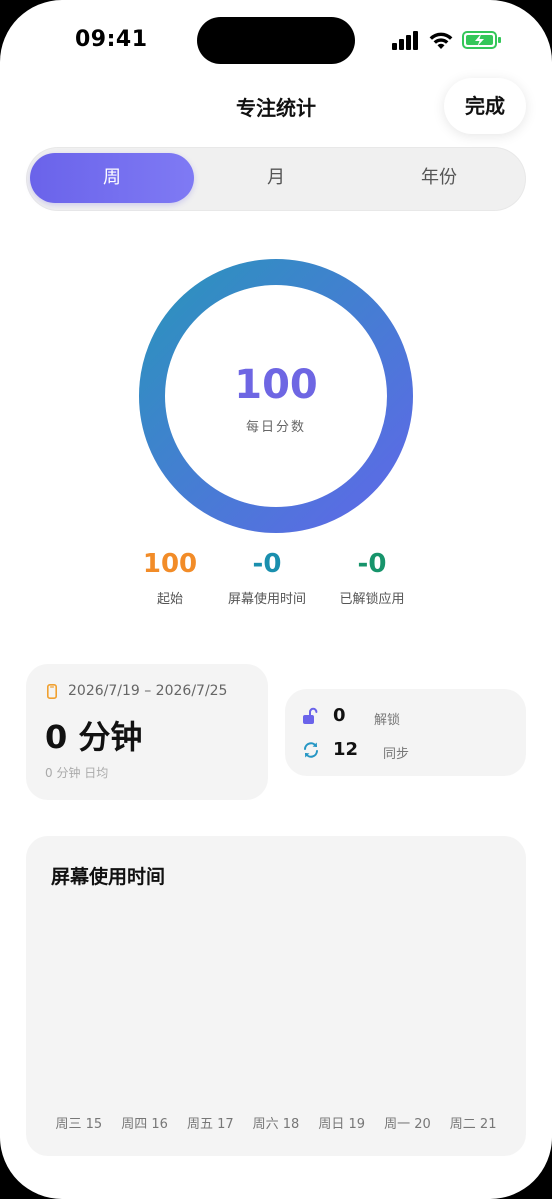 Image resolution: width=552 pixels, height=1199 pixels. Describe the element at coordinates (482, 42) in the screenshot. I see `battery-charging-icon` at that location.